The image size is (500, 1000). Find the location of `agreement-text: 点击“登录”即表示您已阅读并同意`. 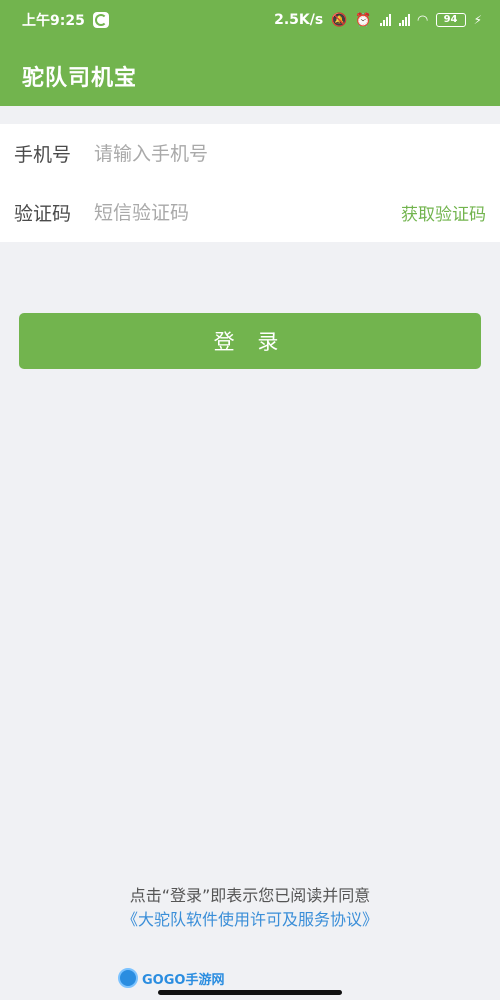

agreement-text: 点击“登录”即表示您已阅读并同意 is located at coordinates (250, 895).